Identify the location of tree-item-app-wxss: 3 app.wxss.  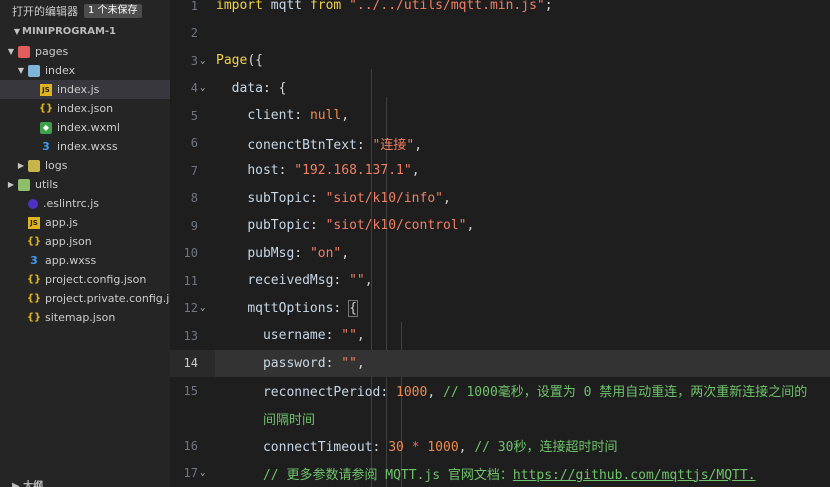
(85, 260).